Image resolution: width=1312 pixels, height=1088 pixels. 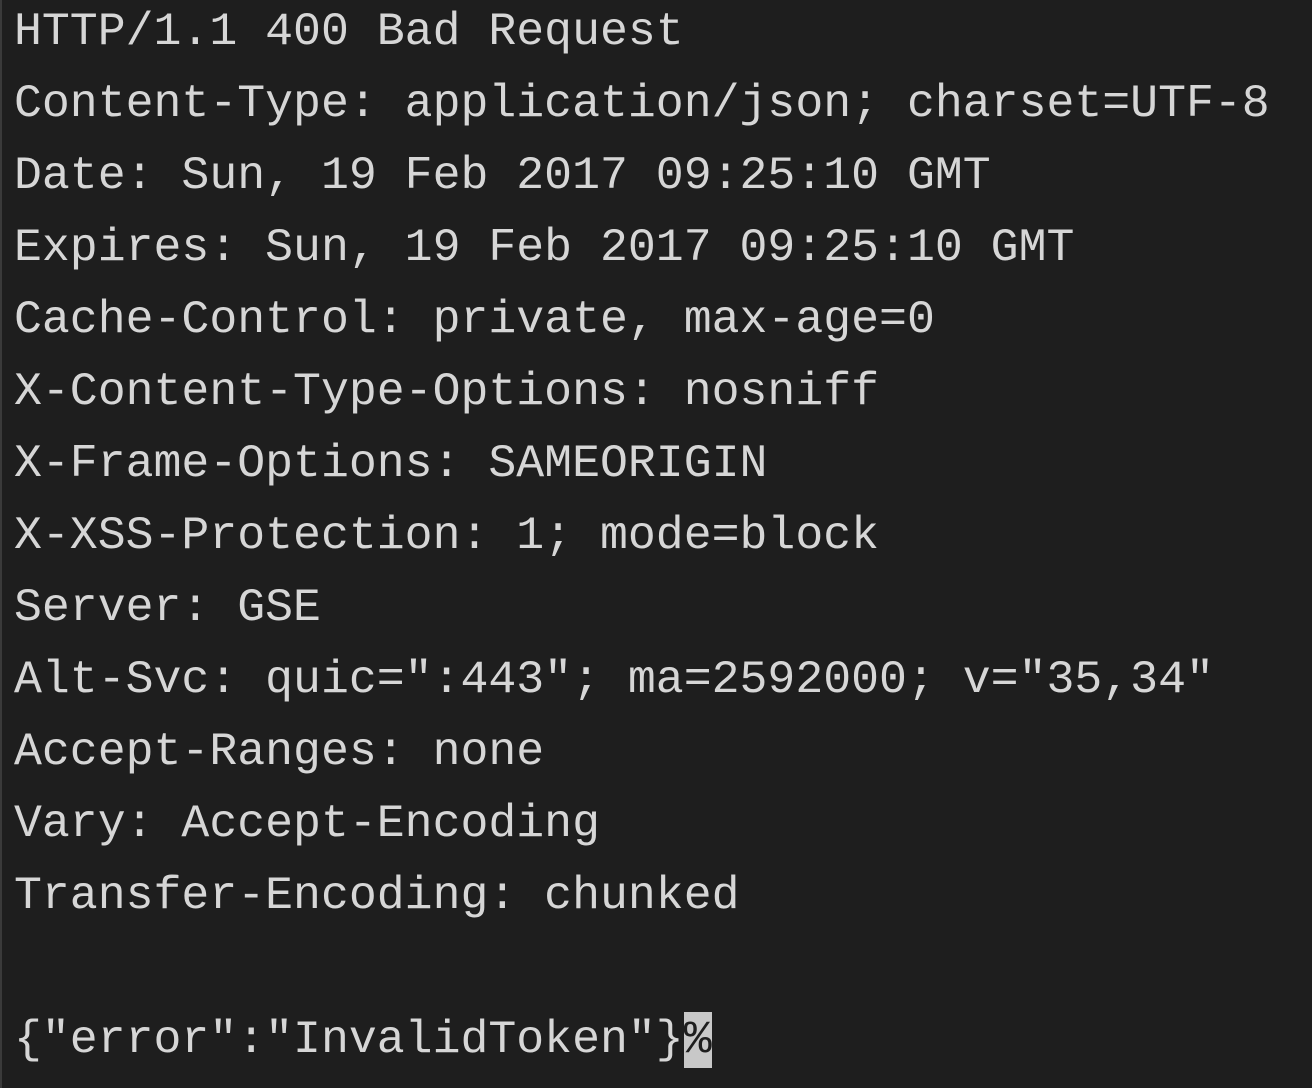 What do you see at coordinates (349, 1039) in the screenshot?
I see `response-body: {"error":"InvalidToken"}` at bounding box center [349, 1039].